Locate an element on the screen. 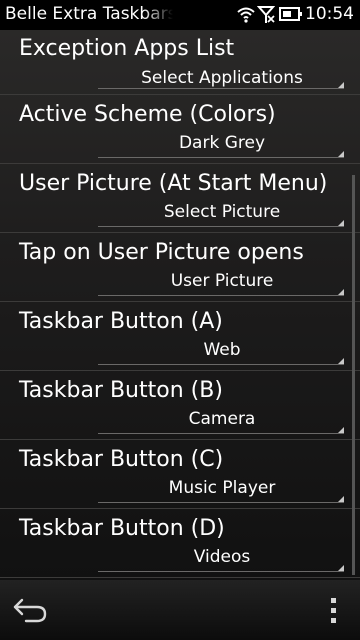 This screenshot has width=360, height=640. setting-taskbar-button-a: Taskbar Button (A) Web is located at coordinates (180, 336).